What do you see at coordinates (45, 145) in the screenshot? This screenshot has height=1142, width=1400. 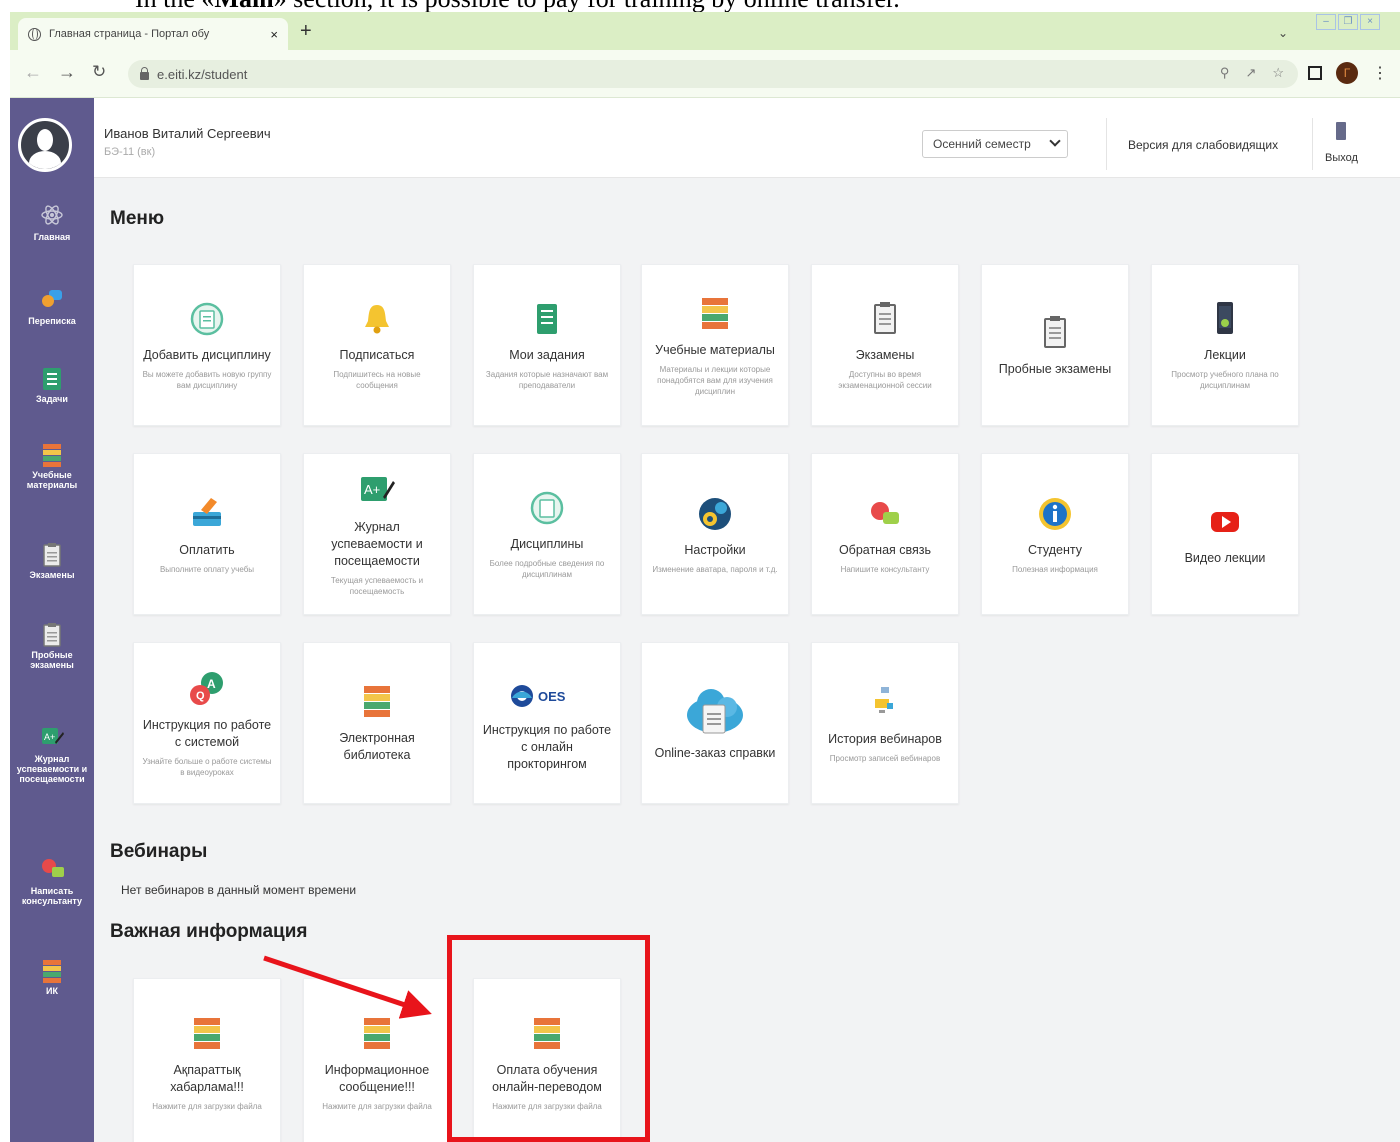 I see `user-avatar` at bounding box center [45, 145].